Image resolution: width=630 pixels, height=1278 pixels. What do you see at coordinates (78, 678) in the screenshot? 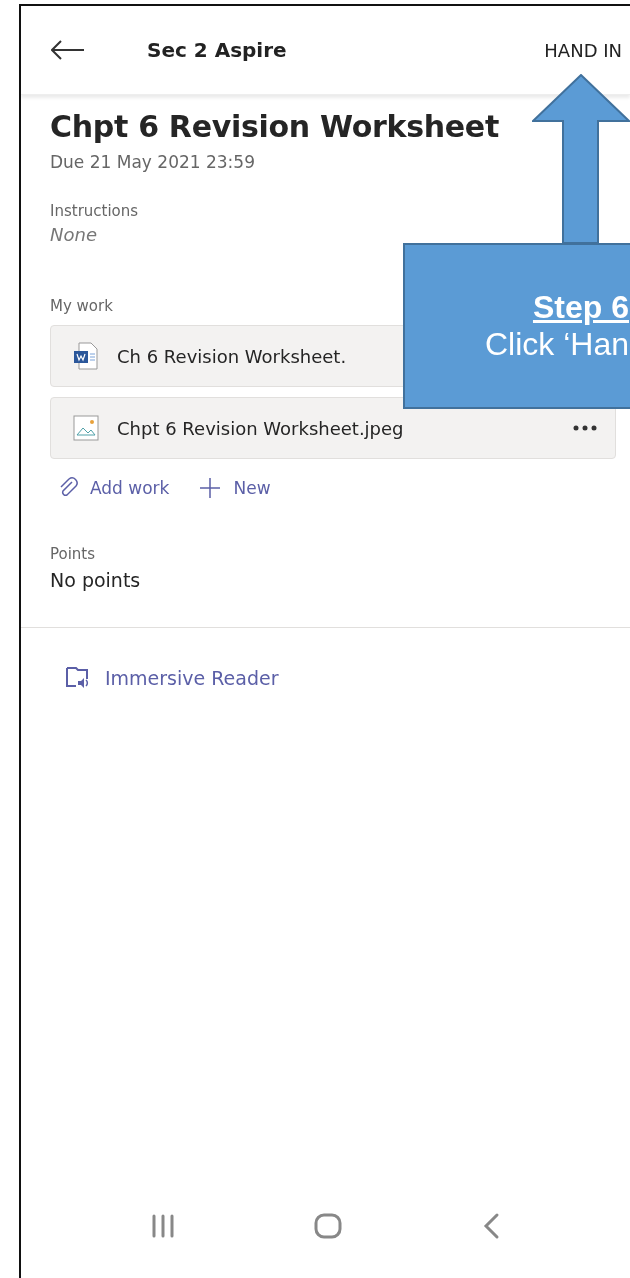
I see `book-speaker-icon` at bounding box center [78, 678].